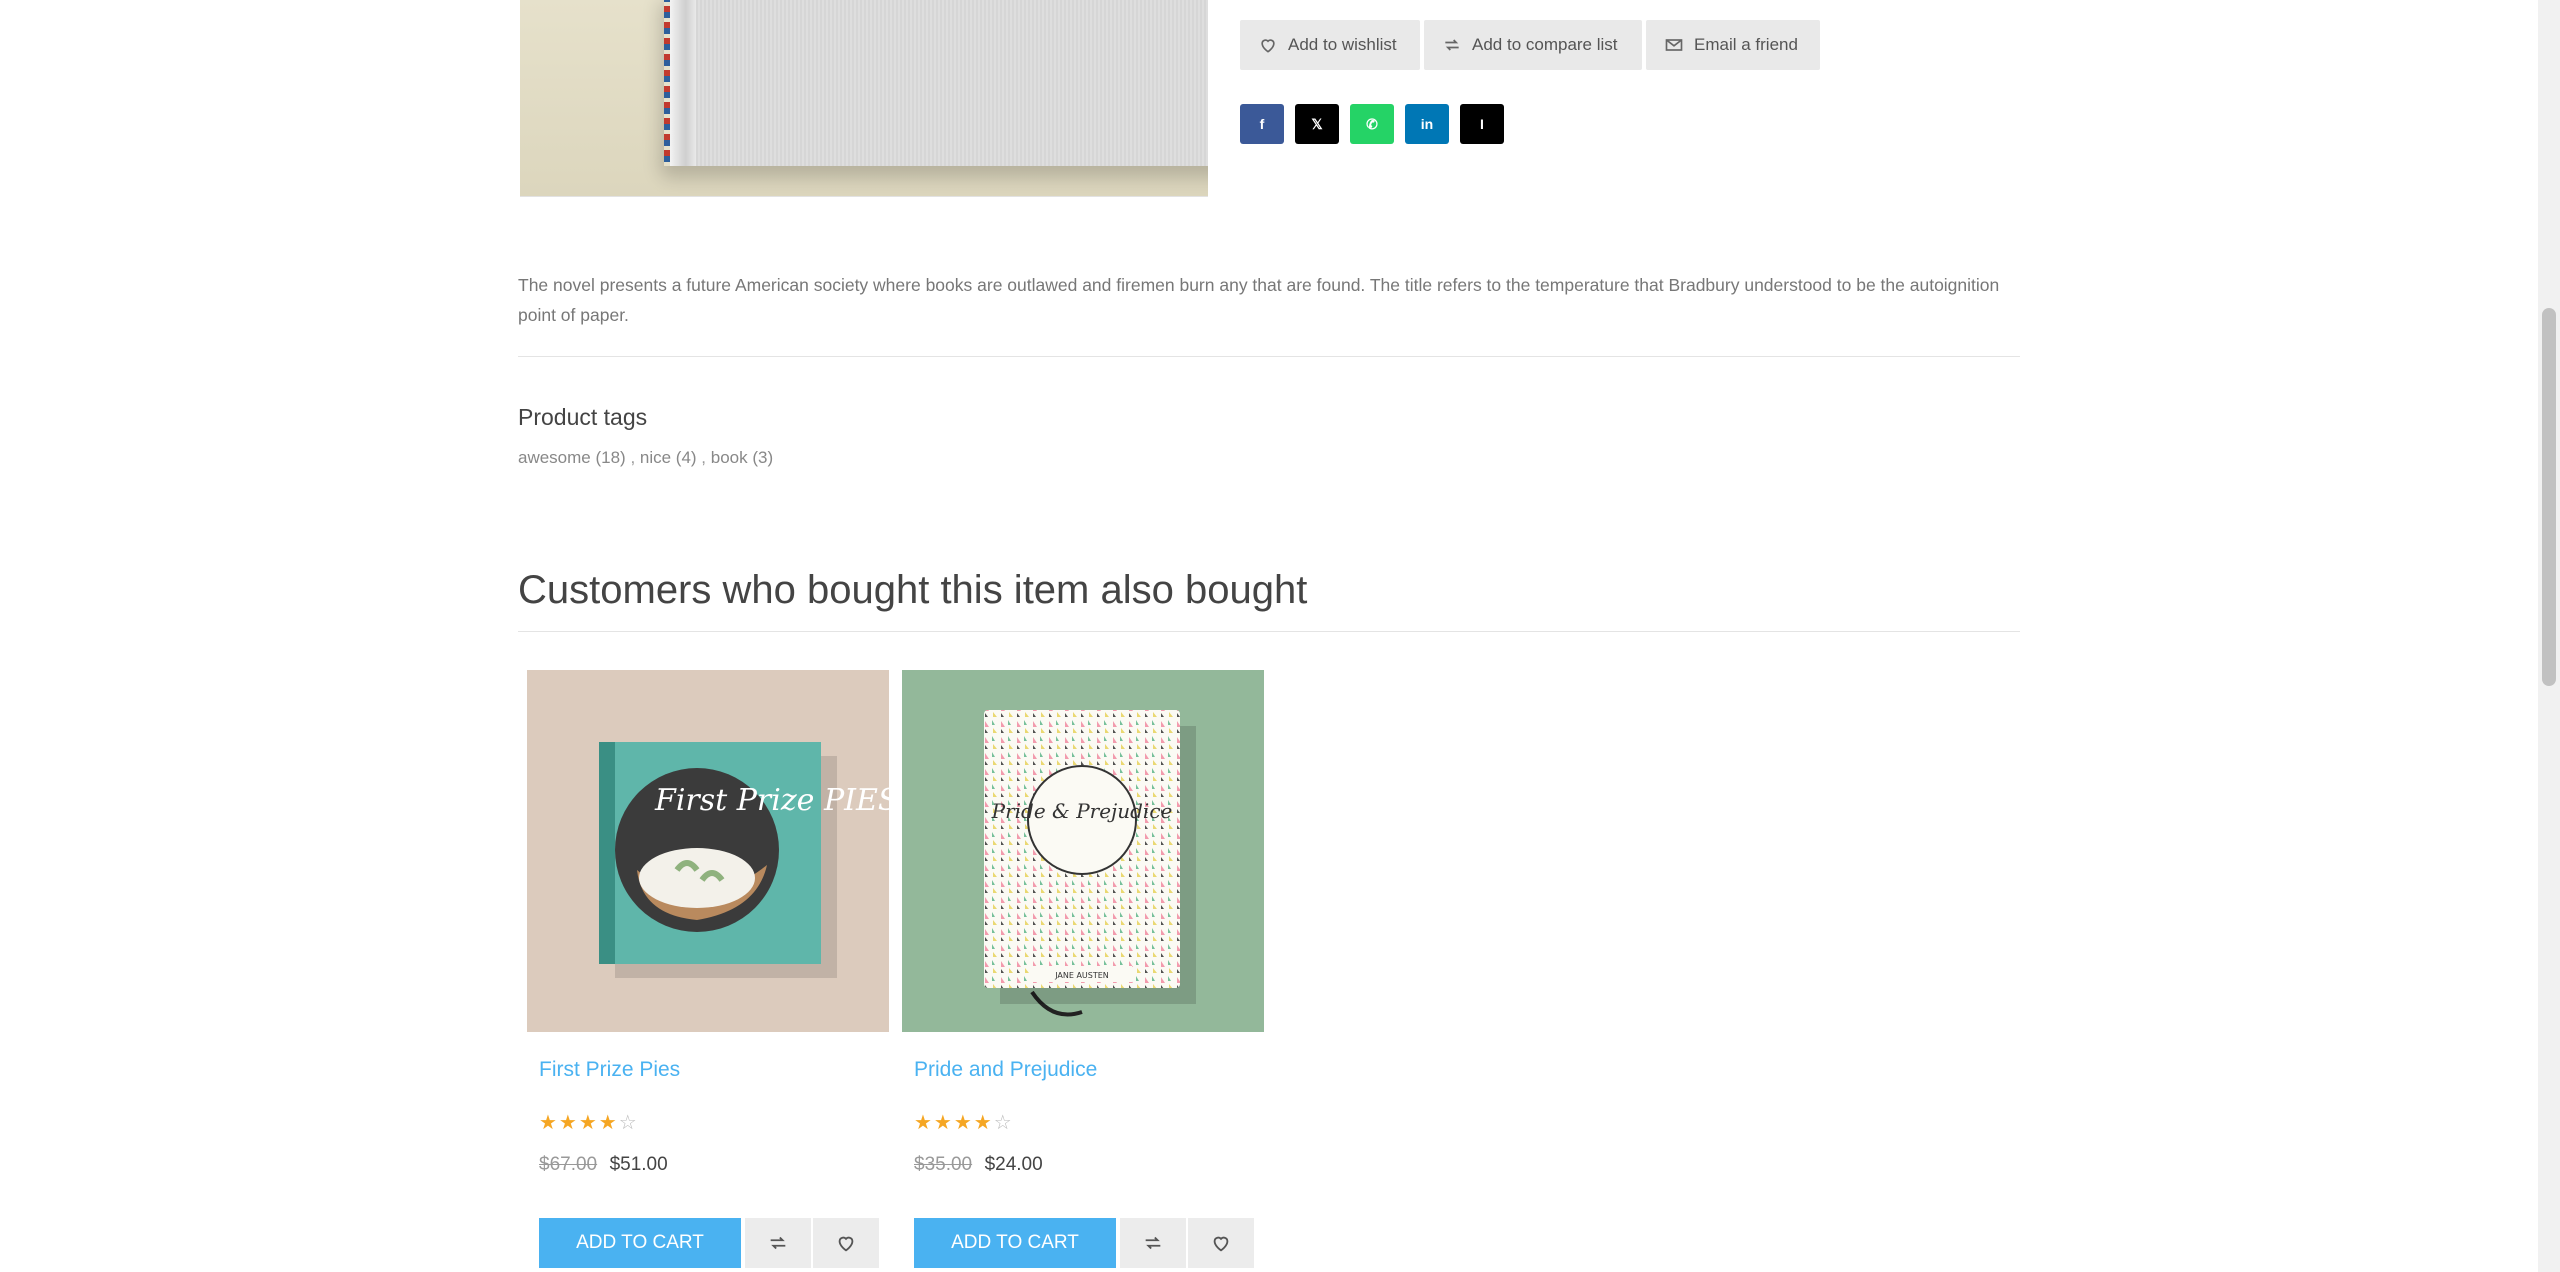  I want to click on price-block: $35.00 $24.00, so click(978, 1165).